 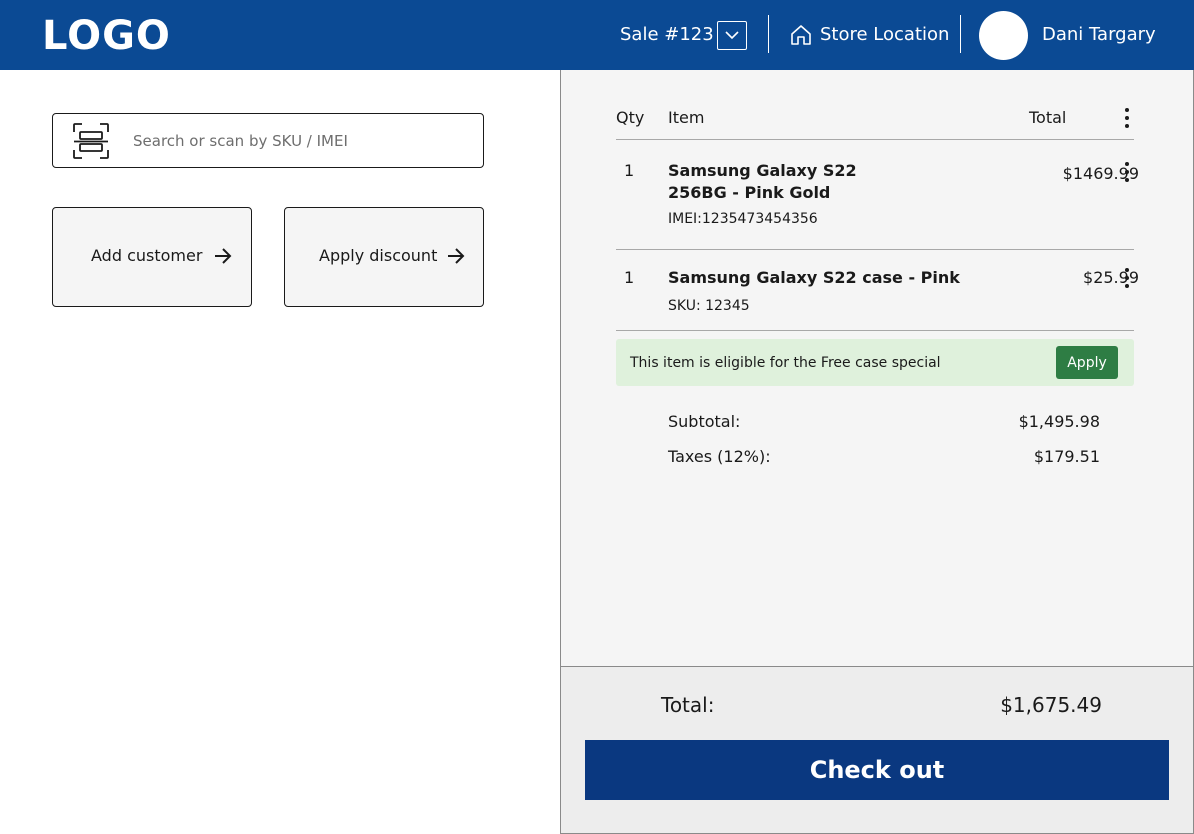 What do you see at coordinates (630, 117) in the screenshot?
I see `column-header-qty: Qty` at bounding box center [630, 117].